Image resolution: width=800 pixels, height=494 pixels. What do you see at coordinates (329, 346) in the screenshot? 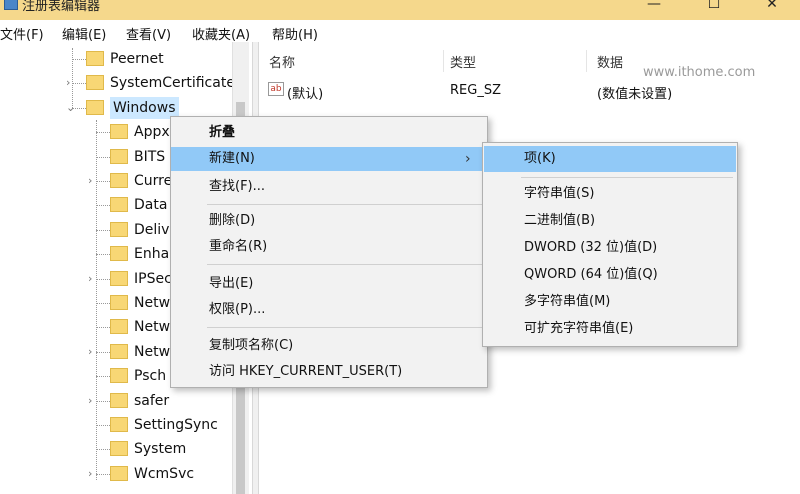
I see `ctx-copy-key-name: 复制项名称(C)` at bounding box center [329, 346].